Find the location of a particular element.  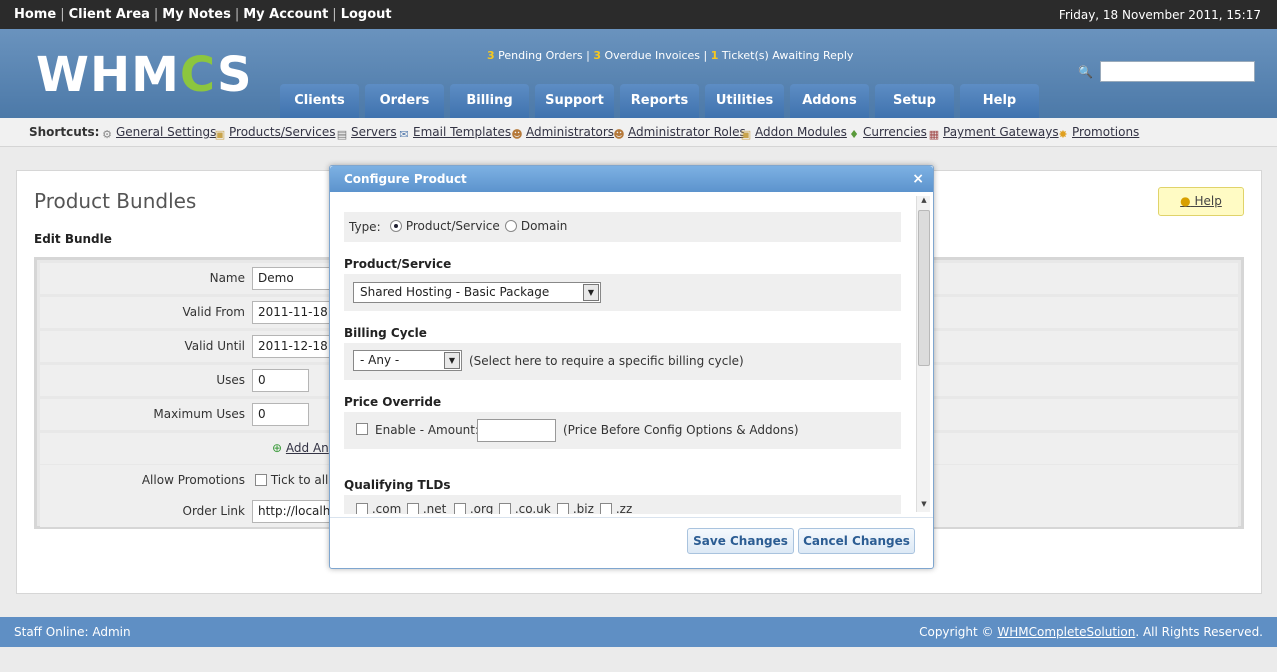

dialog-scrollbar: ▲ ▼ is located at coordinates (923, 354).